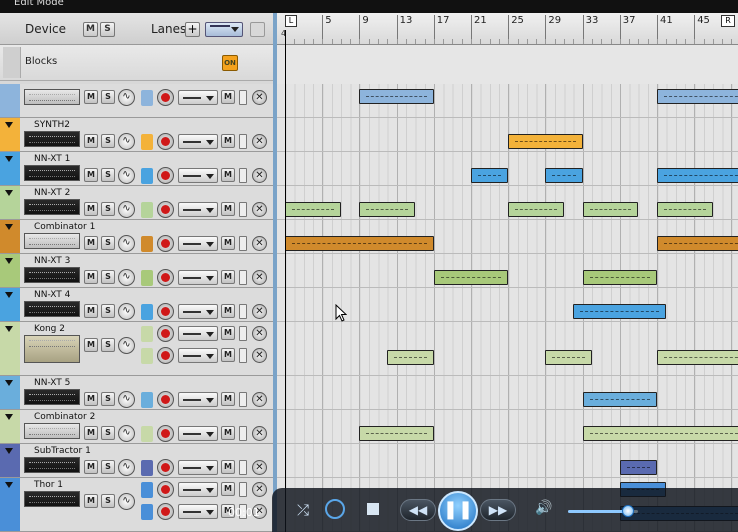 The width and height of the screenshot is (738, 532). I want to click on blocks-lane, so click(507, 66).